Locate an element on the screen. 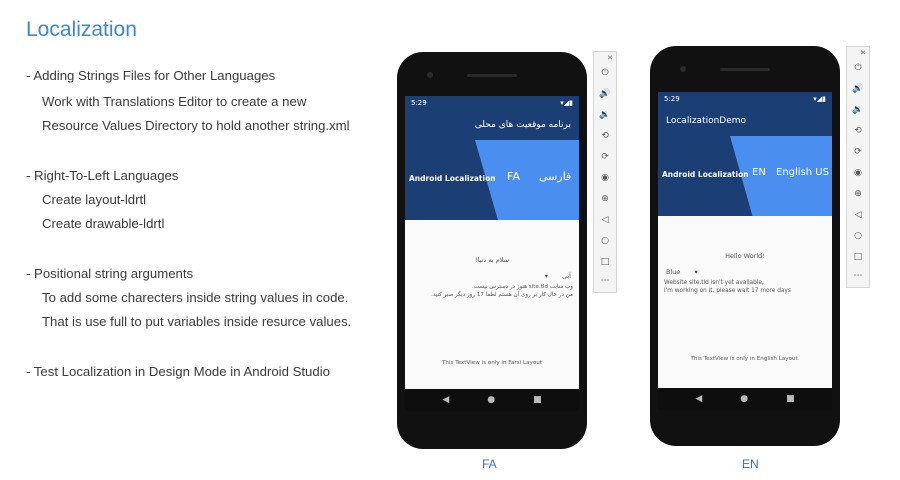  emulator-toolbar-fa: ✕ ⏻ 🔊 🔉 ⟲ ⟳ ◉ ⊕ ◁ ○ □ ⋯ is located at coordinates (605, 172).